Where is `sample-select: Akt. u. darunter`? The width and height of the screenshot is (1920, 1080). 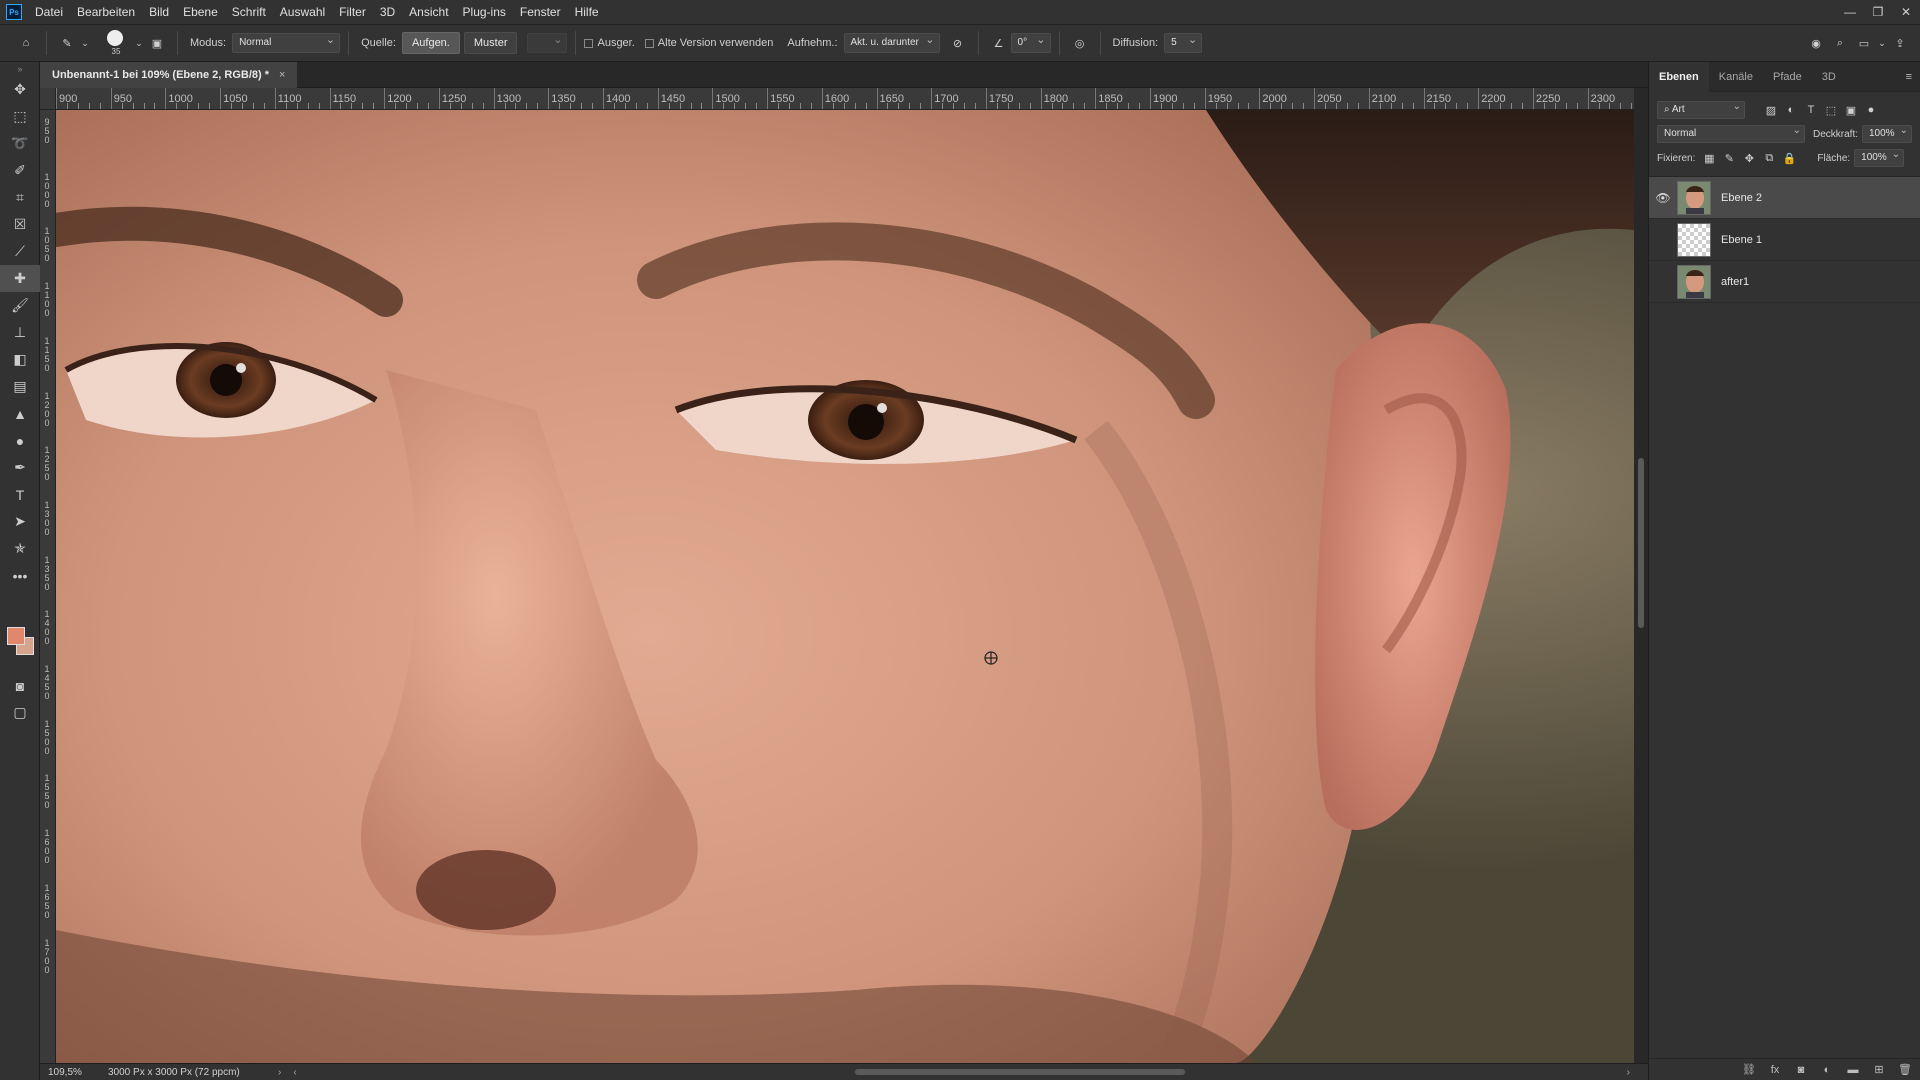 sample-select: Akt. u. darunter is located at coordinates (891, 42).